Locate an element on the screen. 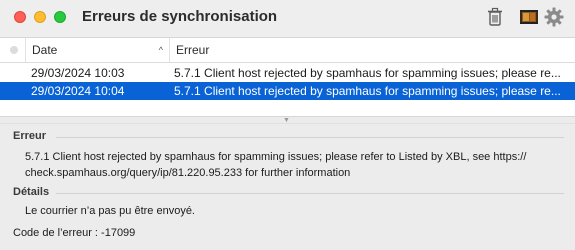 The image size is (575, 250). status-dot-icon is located at coordinates (14, 50).